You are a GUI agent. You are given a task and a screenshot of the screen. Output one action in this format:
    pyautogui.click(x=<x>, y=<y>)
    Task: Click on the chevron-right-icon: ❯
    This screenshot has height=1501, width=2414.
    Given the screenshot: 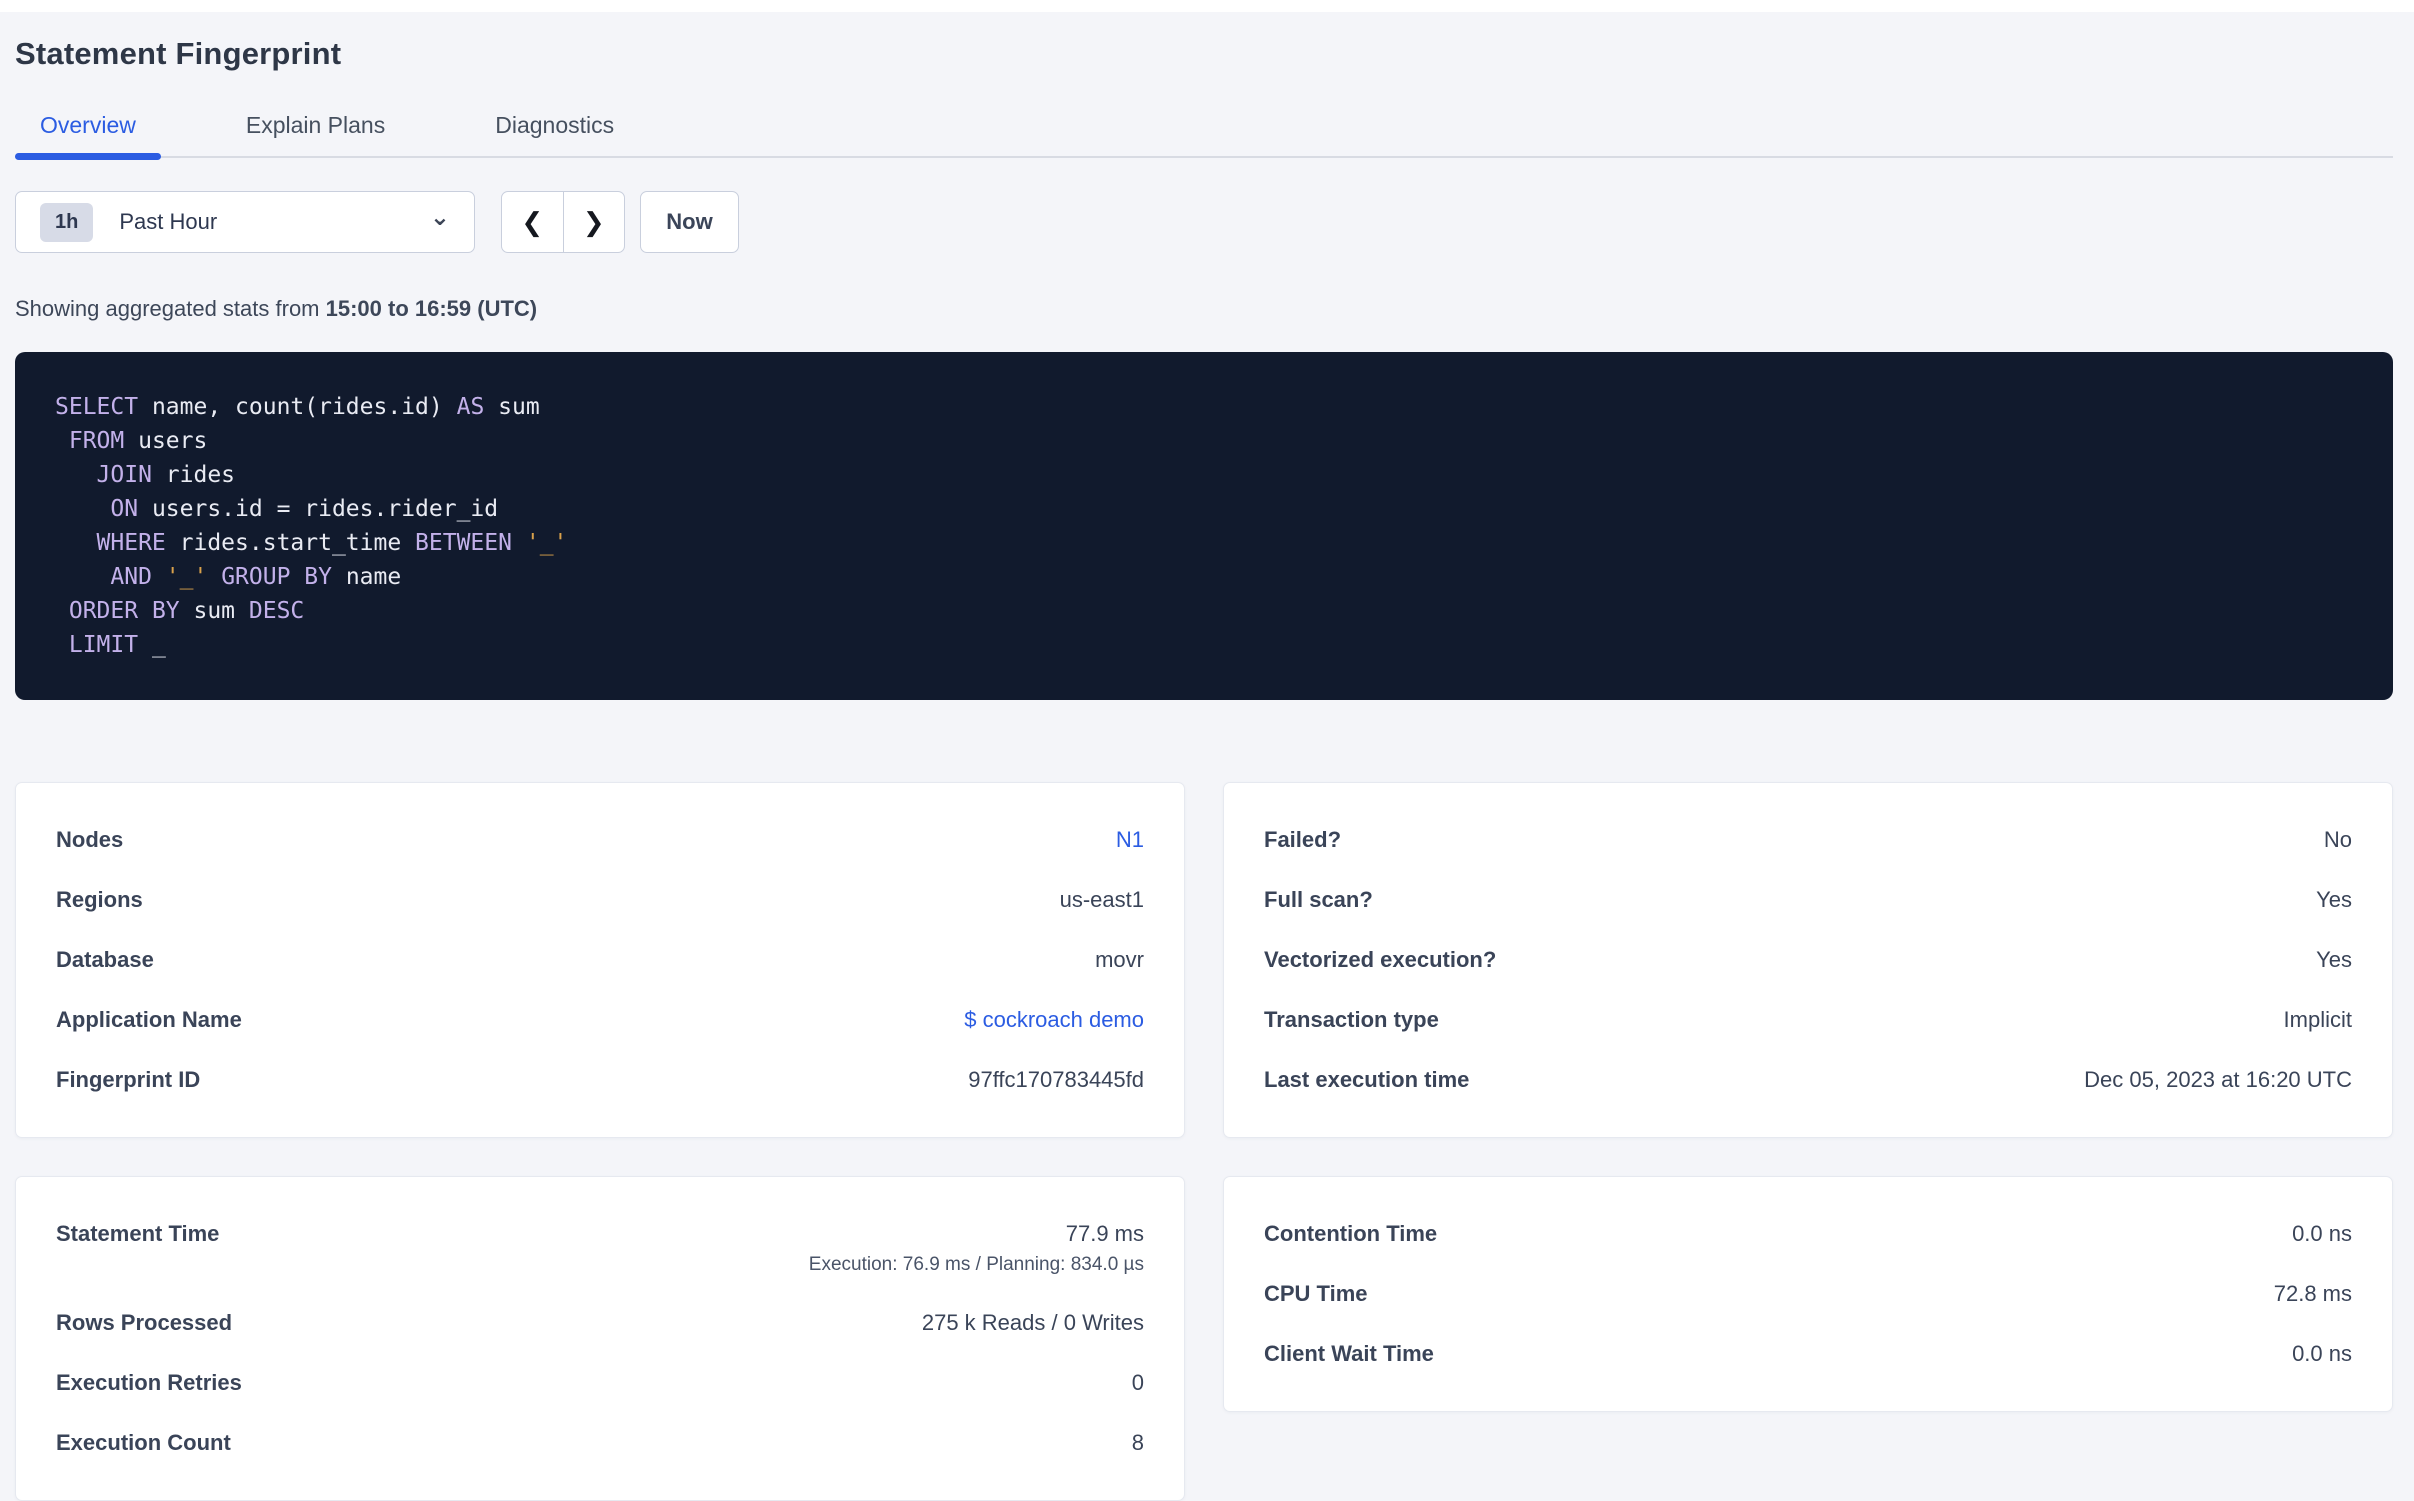 What is the action you would take?
    pyautogui.click(x=593, y=221)
    